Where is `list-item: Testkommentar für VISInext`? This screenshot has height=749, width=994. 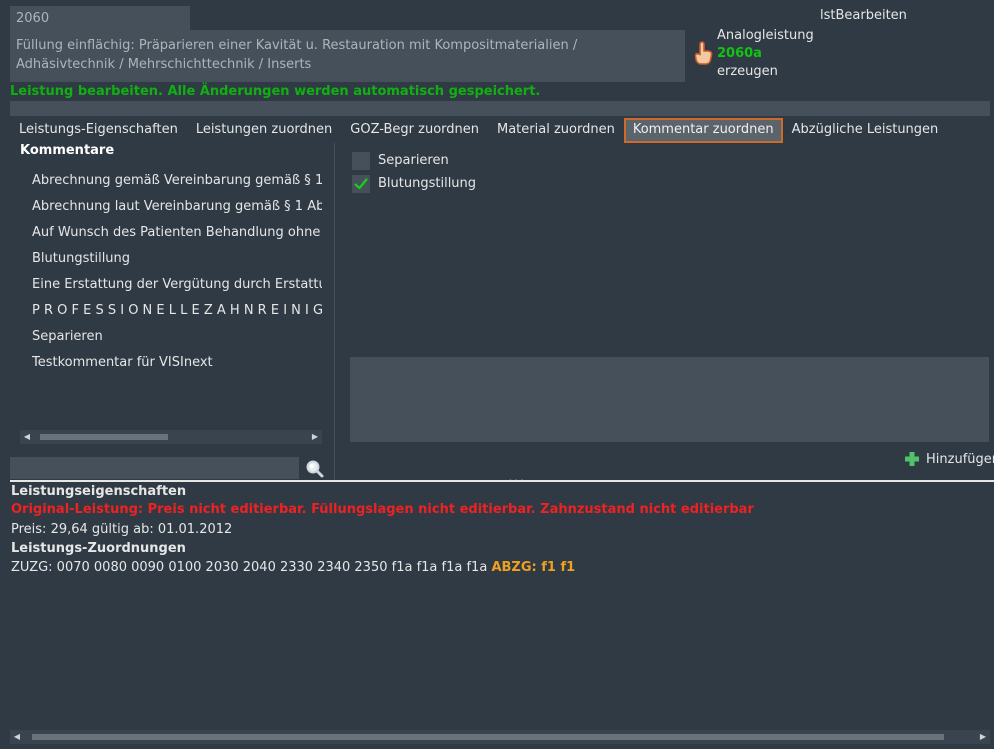 list-item: Testkommentar für VISInext is located at coordinates (177, 365).